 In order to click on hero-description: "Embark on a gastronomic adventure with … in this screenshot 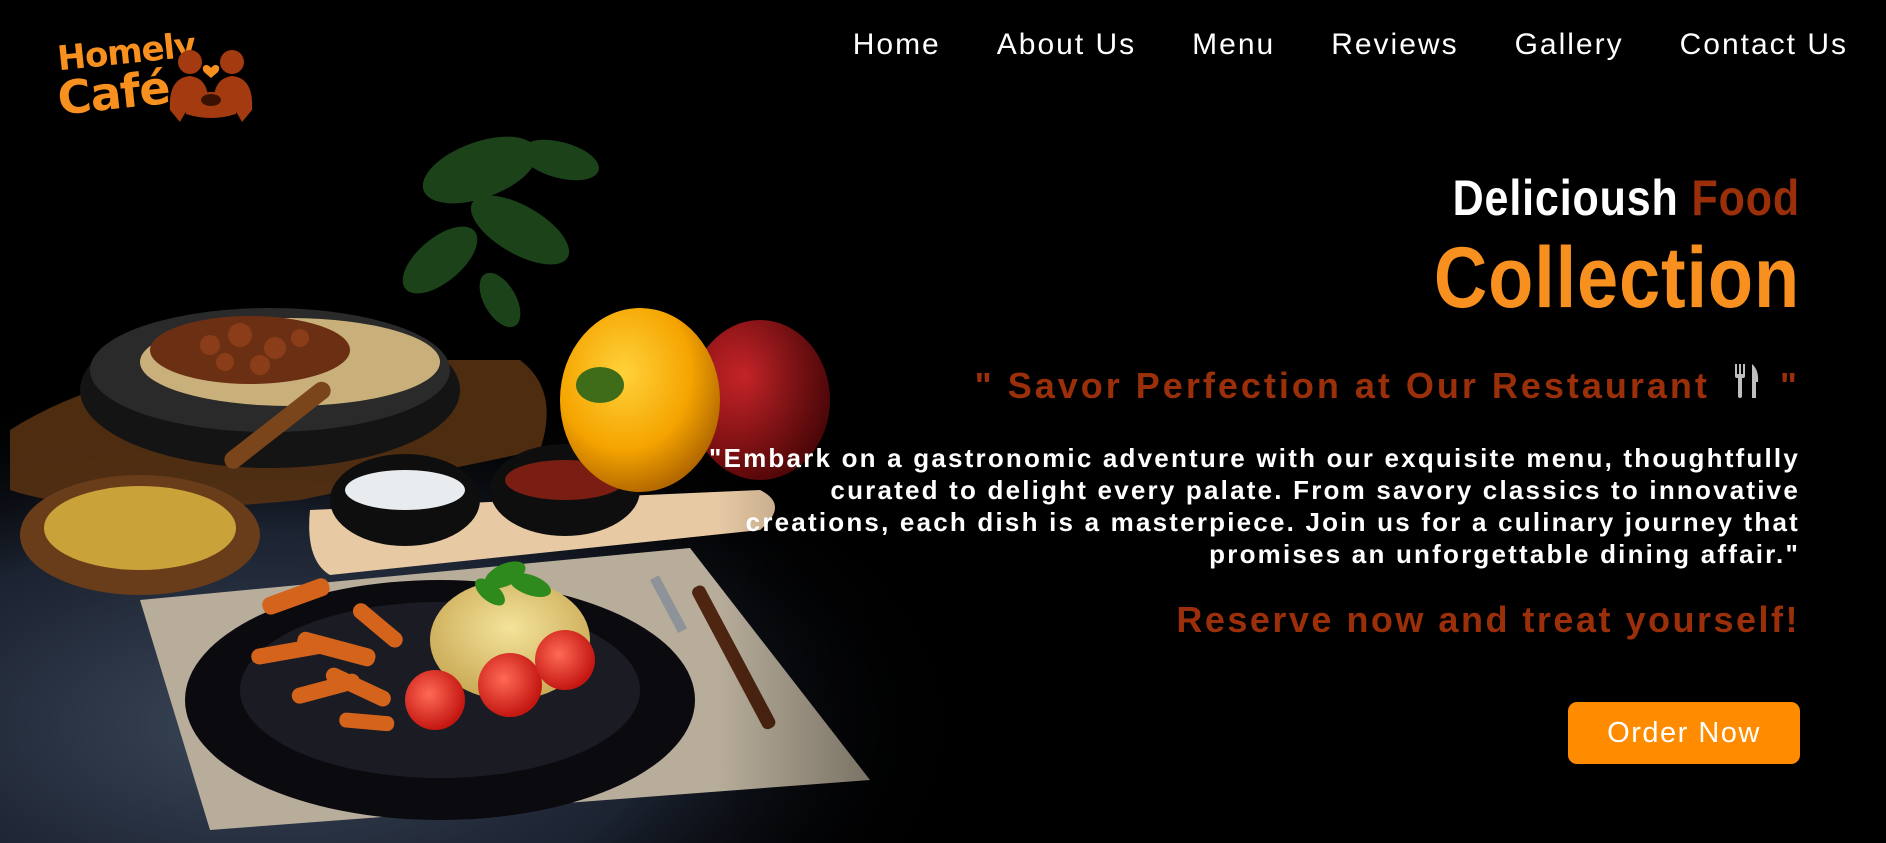, I will do `click(1254, 506)`.